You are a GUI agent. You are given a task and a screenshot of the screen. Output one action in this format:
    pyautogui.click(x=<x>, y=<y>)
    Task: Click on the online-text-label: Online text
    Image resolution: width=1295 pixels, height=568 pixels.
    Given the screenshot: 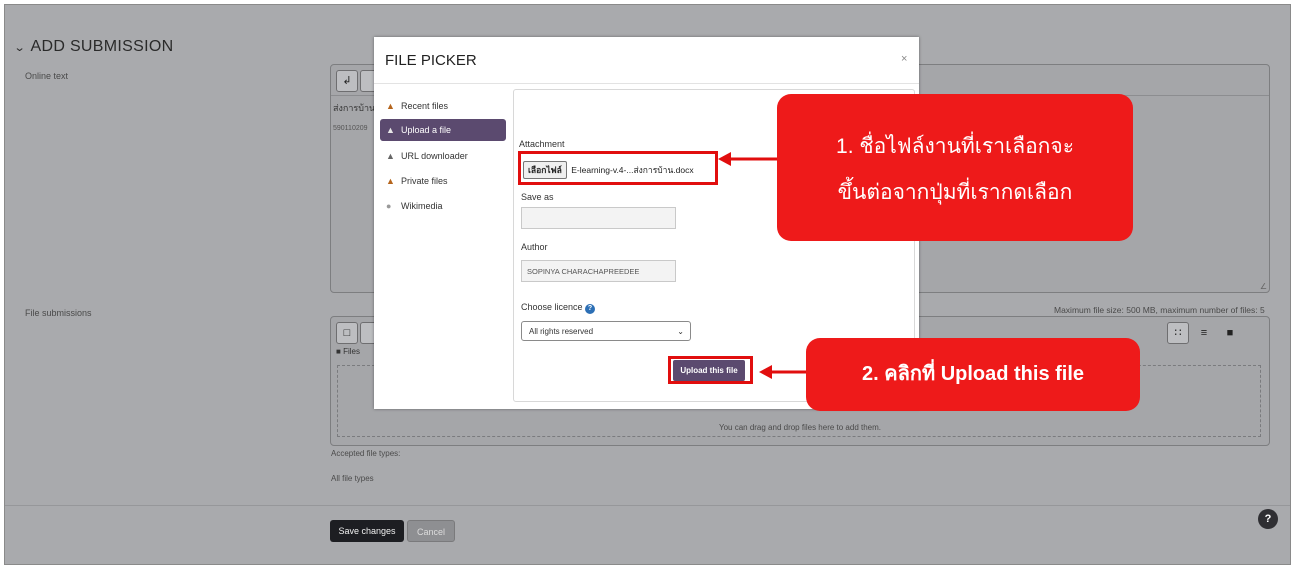 What is the action you would take?
    pyautogui.click(x=47, y=76)
    